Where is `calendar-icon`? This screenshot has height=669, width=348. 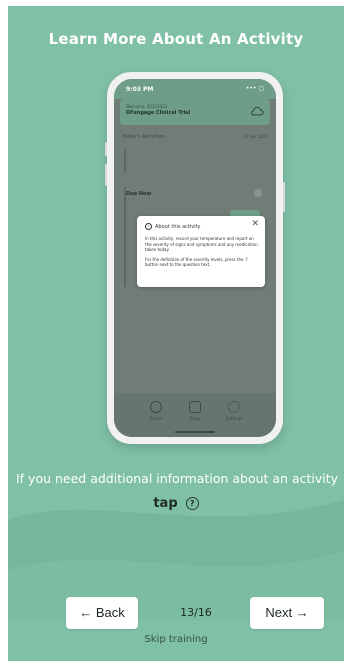 calendar-icon is located at coordinates (195, 407).